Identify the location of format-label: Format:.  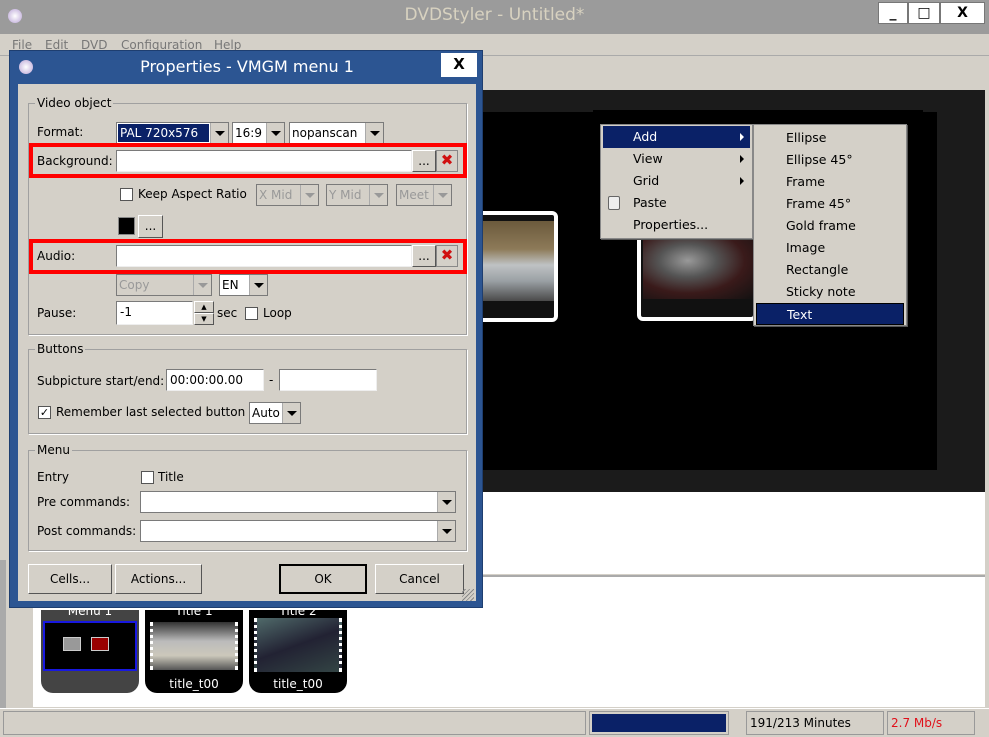
(60, 132).